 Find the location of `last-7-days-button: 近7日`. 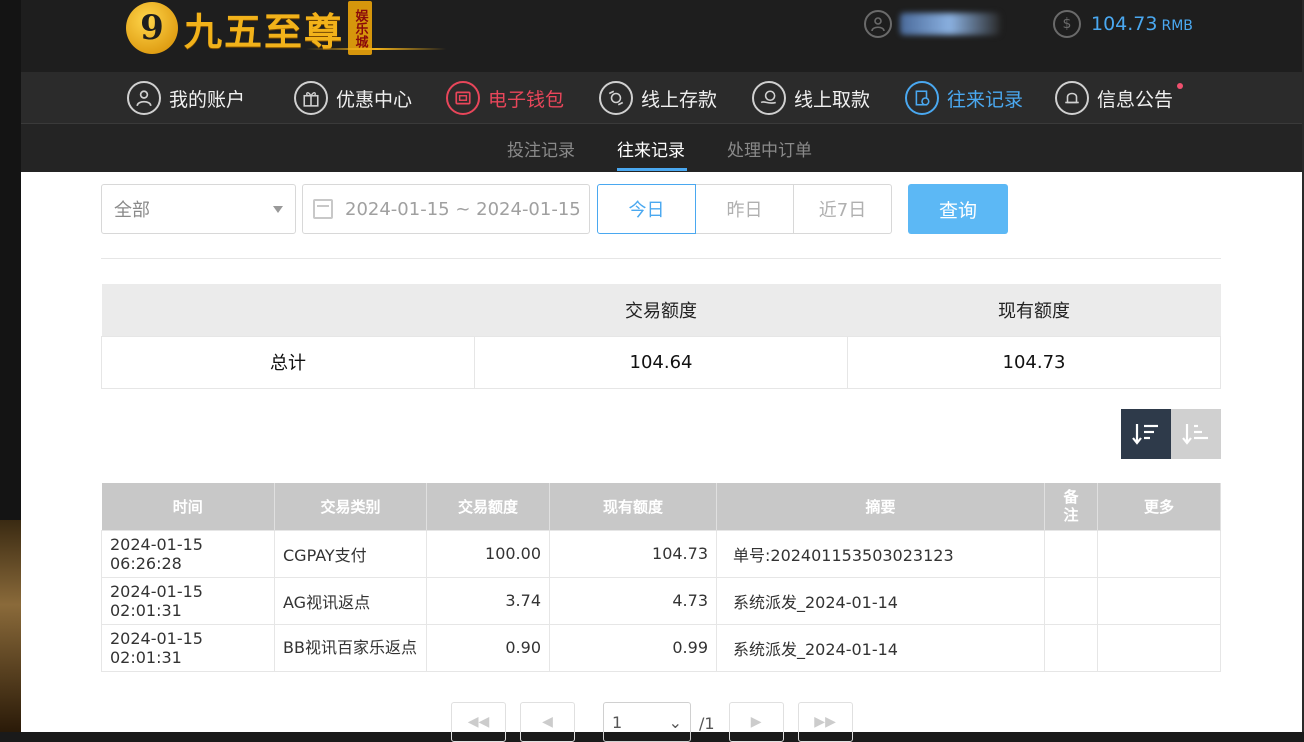

last-7-days-button: 近7日 is located at coordinates (842, 209).